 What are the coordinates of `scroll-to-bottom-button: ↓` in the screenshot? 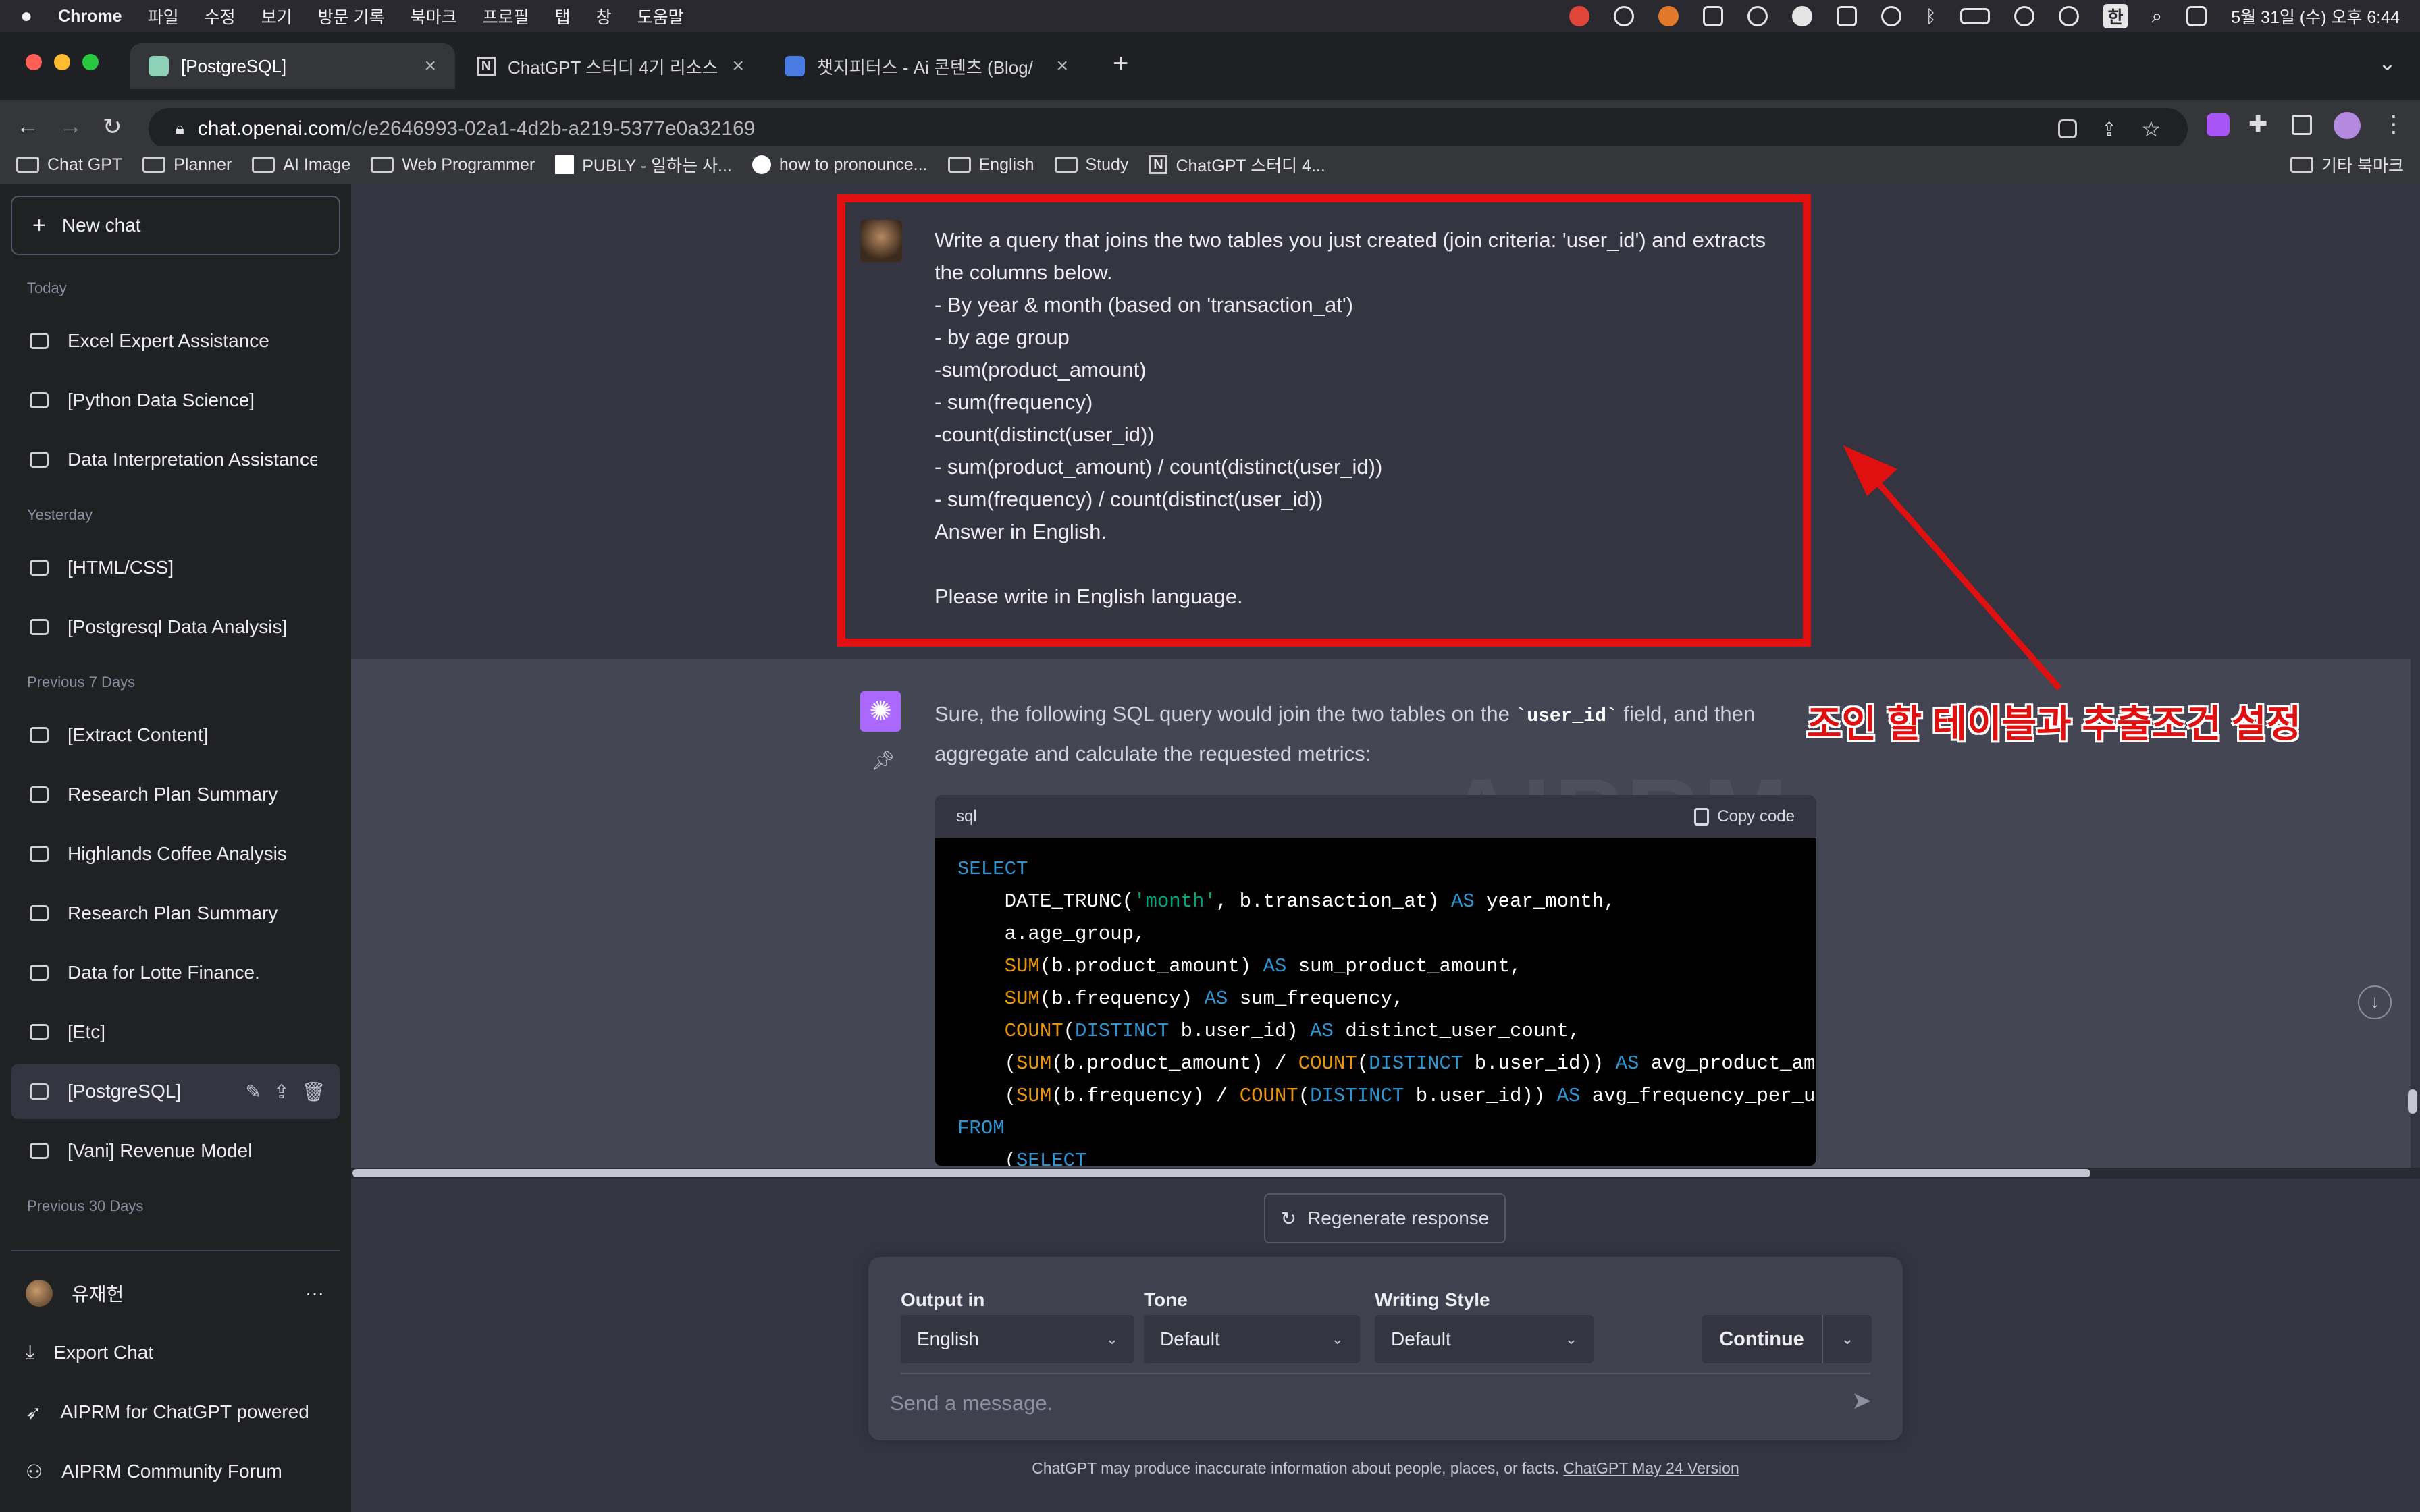 It's located at (2375, 1002).